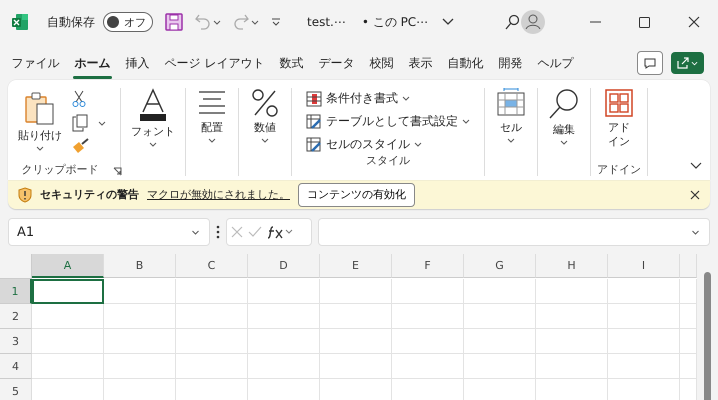 The height and width of the screenshot is (400, 718). I want to click on ribbon-button: 数値, so click(265, 115).